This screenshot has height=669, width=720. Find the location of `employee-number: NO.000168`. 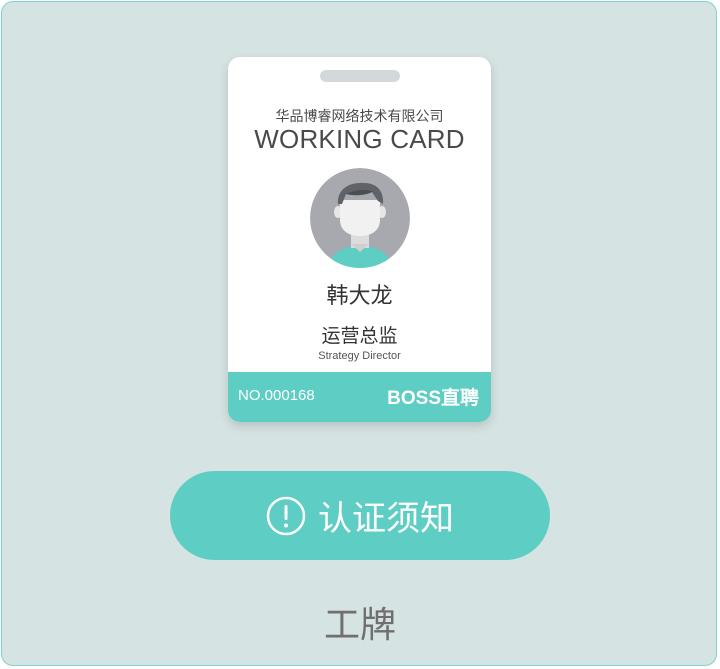

employee-number: NO.000168 is located at coordinates (276, 395).